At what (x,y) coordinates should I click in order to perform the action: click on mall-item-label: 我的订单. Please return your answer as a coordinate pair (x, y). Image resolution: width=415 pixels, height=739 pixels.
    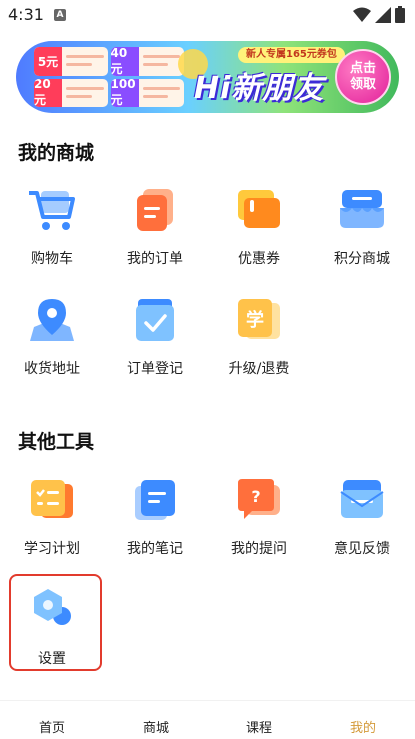
    Looking at the image, I should click on (155, 259).